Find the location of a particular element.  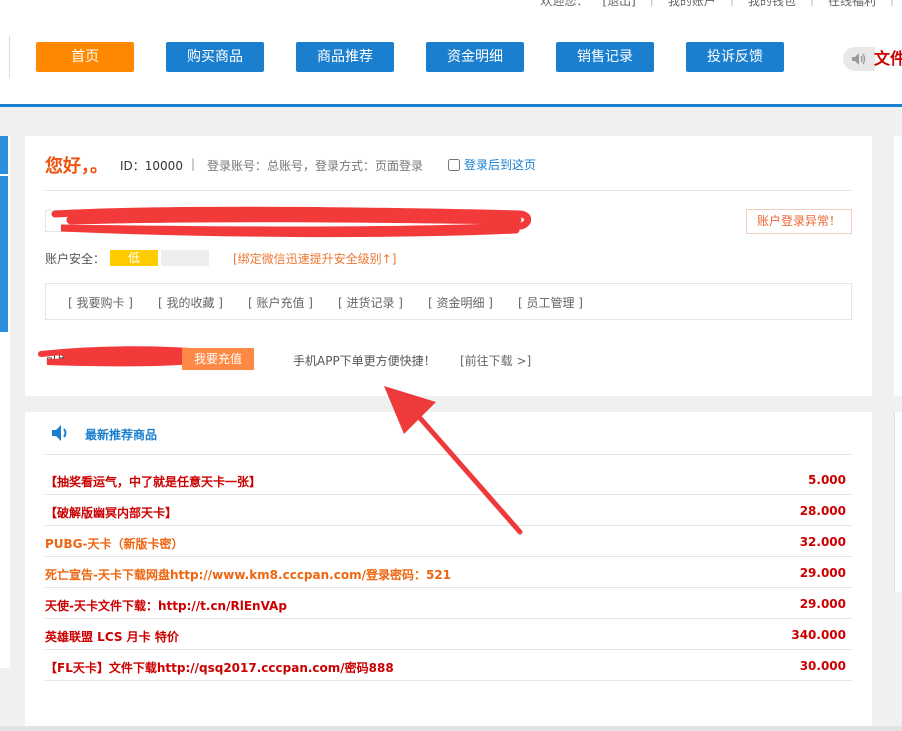

quicklink-purchase-records: [ 进货记录 ] is located at coordinates (370, 302).